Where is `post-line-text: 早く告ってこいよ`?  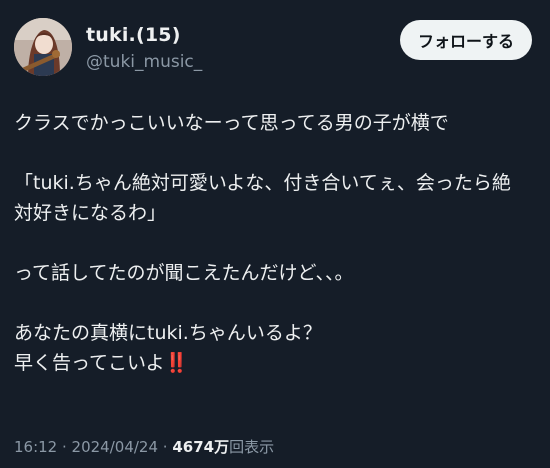
post-line-text: 早く告ってこいよ is located at coordinates (89, 363).